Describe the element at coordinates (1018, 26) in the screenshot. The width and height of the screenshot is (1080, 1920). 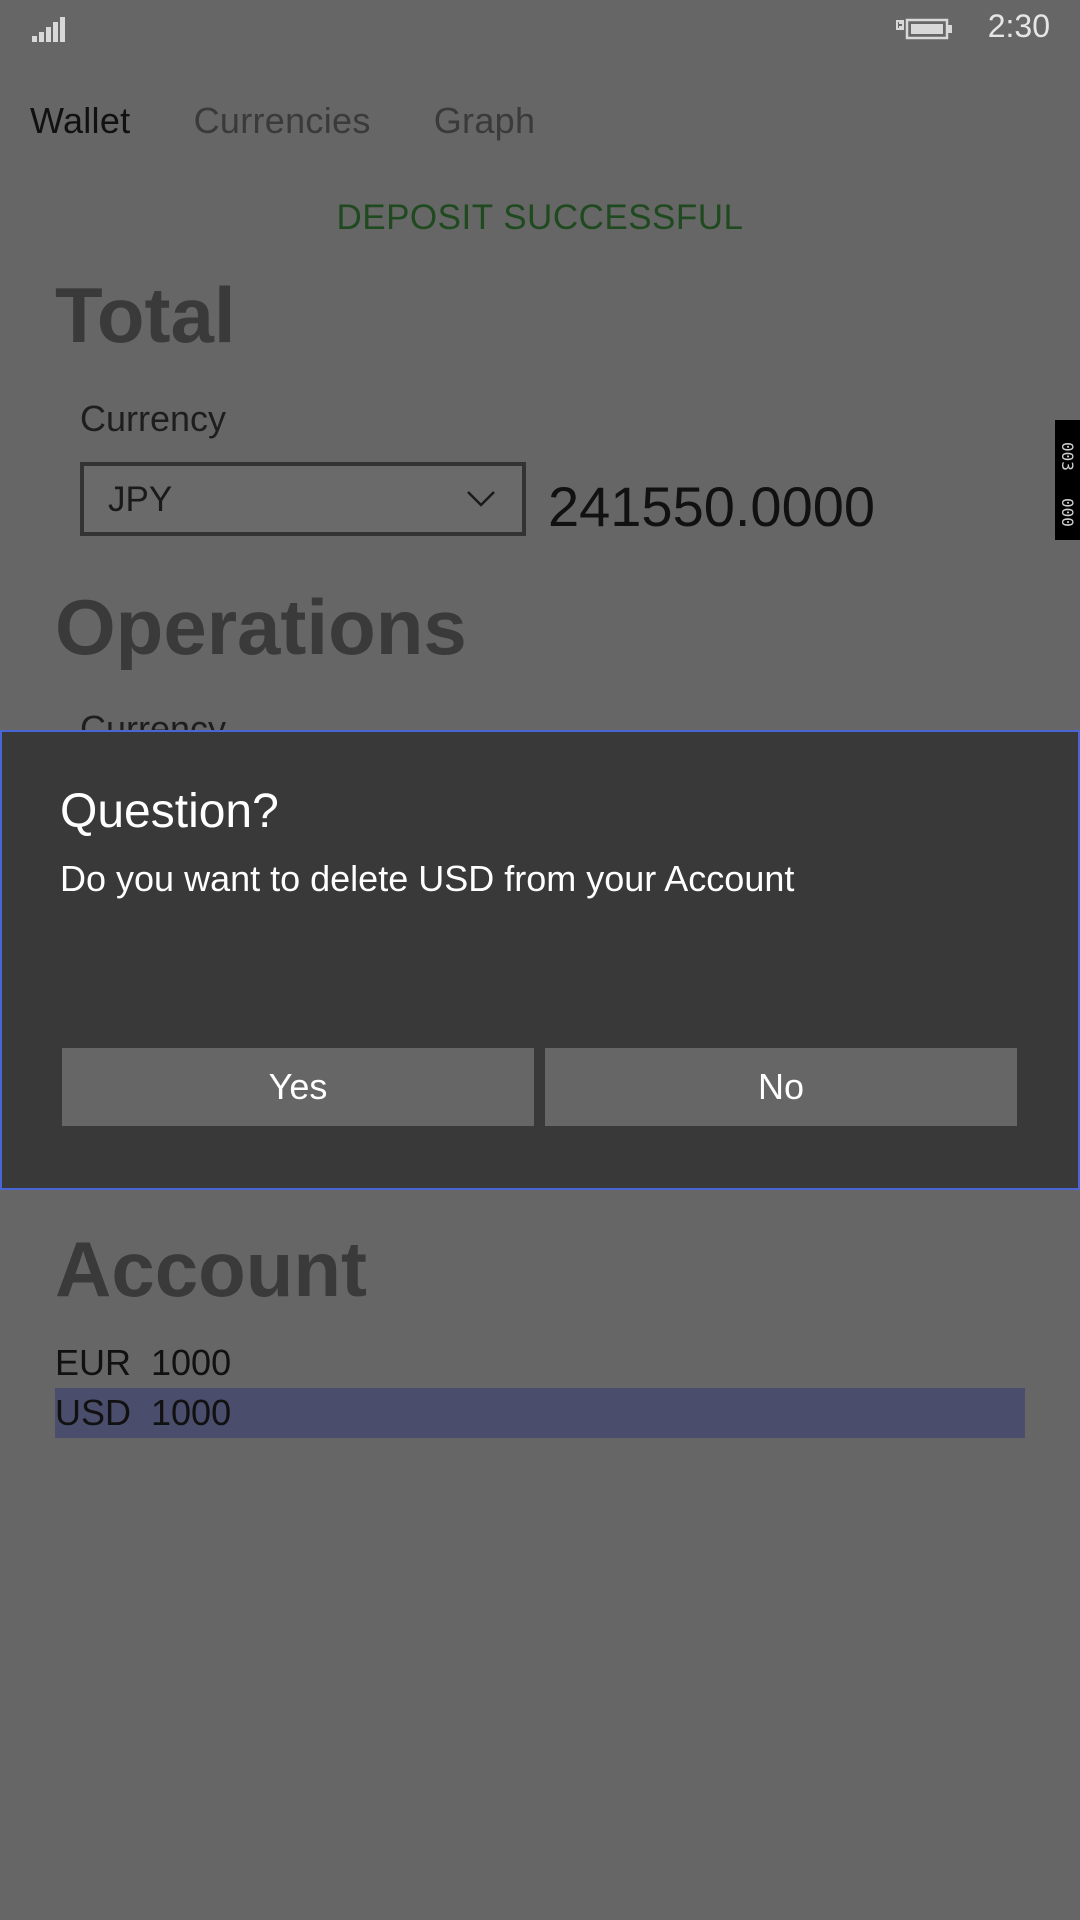
I see `status-time: 2:30` at that location.